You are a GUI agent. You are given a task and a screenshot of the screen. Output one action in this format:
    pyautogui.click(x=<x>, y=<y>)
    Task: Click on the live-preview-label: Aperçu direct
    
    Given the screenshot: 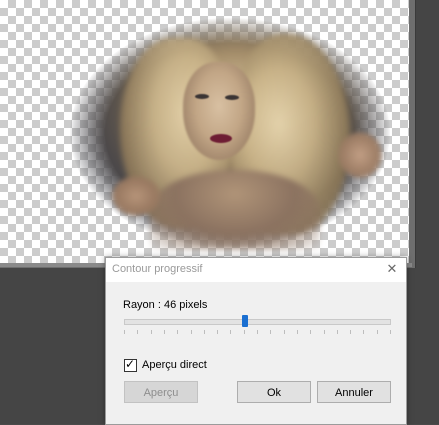 What is the action you would take?
    pyautogui.click(x=174, y=365)
    